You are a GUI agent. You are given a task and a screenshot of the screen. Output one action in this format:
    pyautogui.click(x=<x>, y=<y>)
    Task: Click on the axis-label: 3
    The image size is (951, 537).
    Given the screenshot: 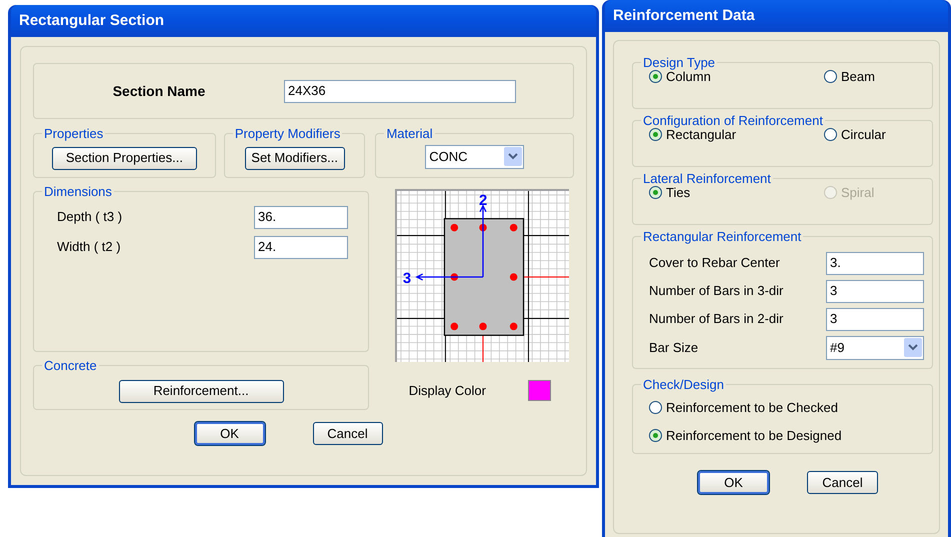 What is the action you would take?
    pyautogui.click(x=407, y=278)
    